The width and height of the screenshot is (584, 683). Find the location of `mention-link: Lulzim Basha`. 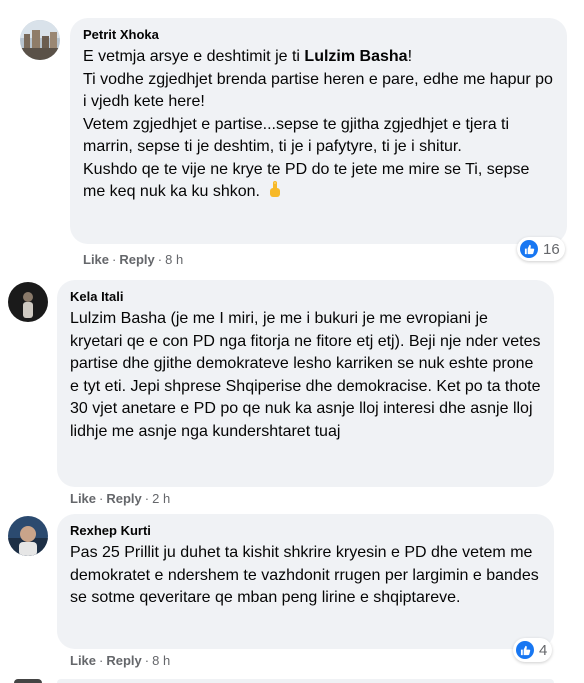

mention-link: Lulzim Basha is located at coordinates (355, 56).